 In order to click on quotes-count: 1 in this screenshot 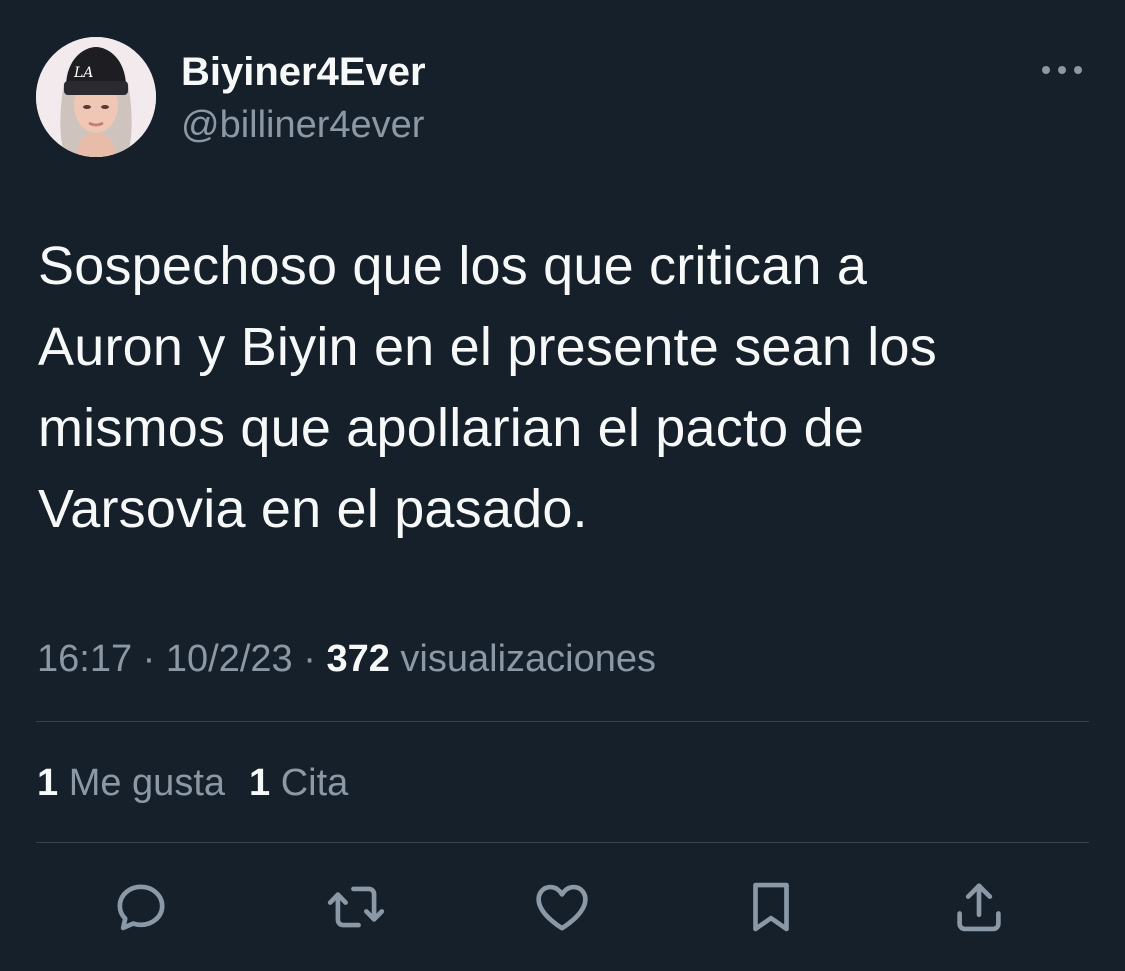, I will do `click(260, 783)`.